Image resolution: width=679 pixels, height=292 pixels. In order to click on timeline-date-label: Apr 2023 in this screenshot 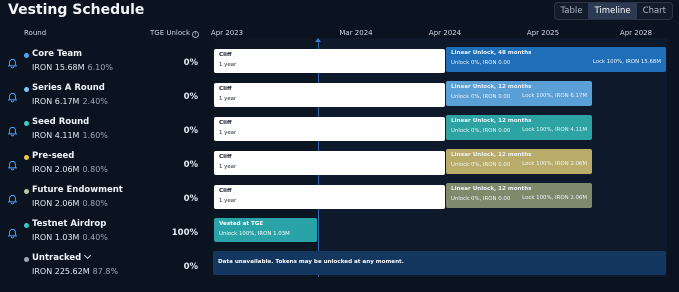, I will do `click(227, 33)`.